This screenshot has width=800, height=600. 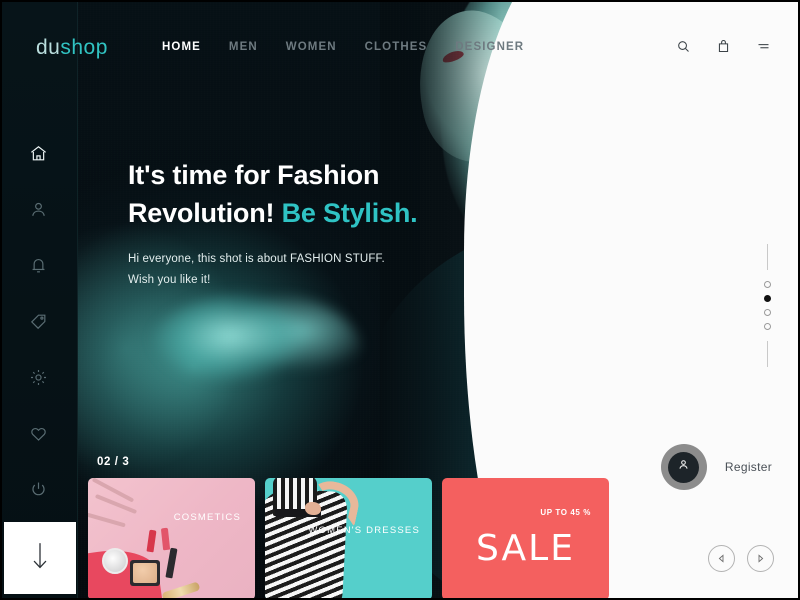 I want to click on sidebar-item-settings, so click(x=39, y=377).